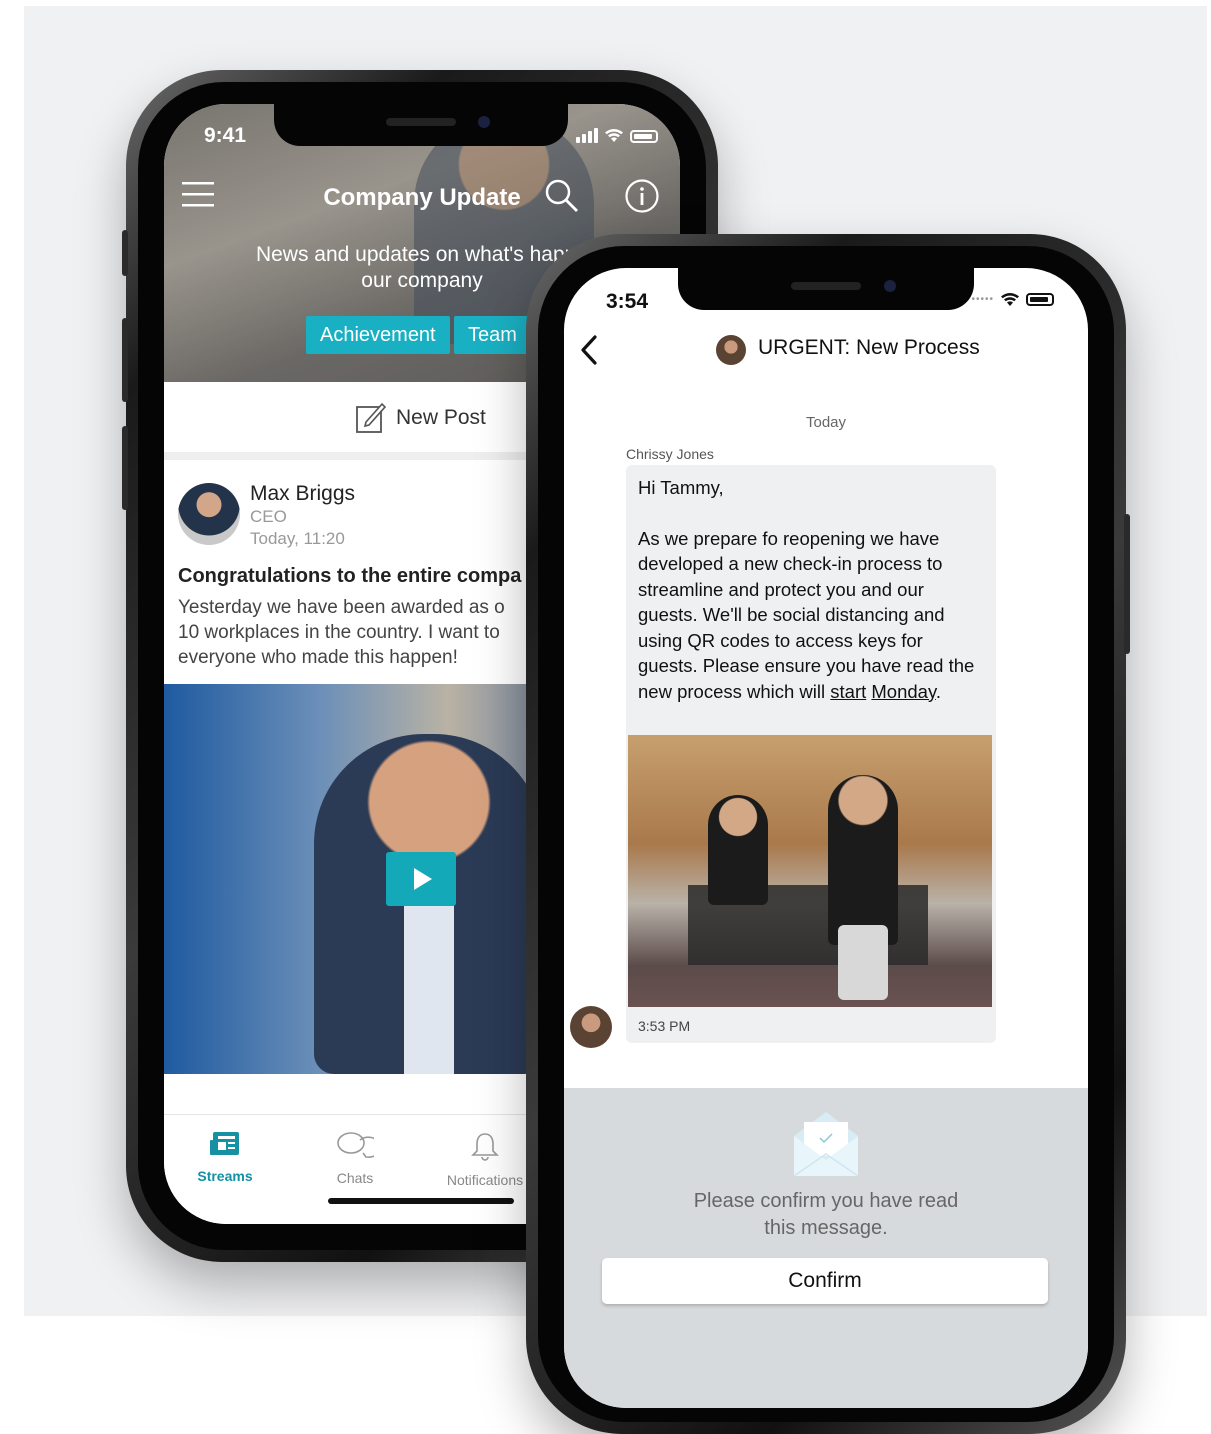 This screenshot has height=1434, width=1211. Describe the element at coordinates (225, 1176) in the screenshot. I see `tab-label: Streams` at that location.